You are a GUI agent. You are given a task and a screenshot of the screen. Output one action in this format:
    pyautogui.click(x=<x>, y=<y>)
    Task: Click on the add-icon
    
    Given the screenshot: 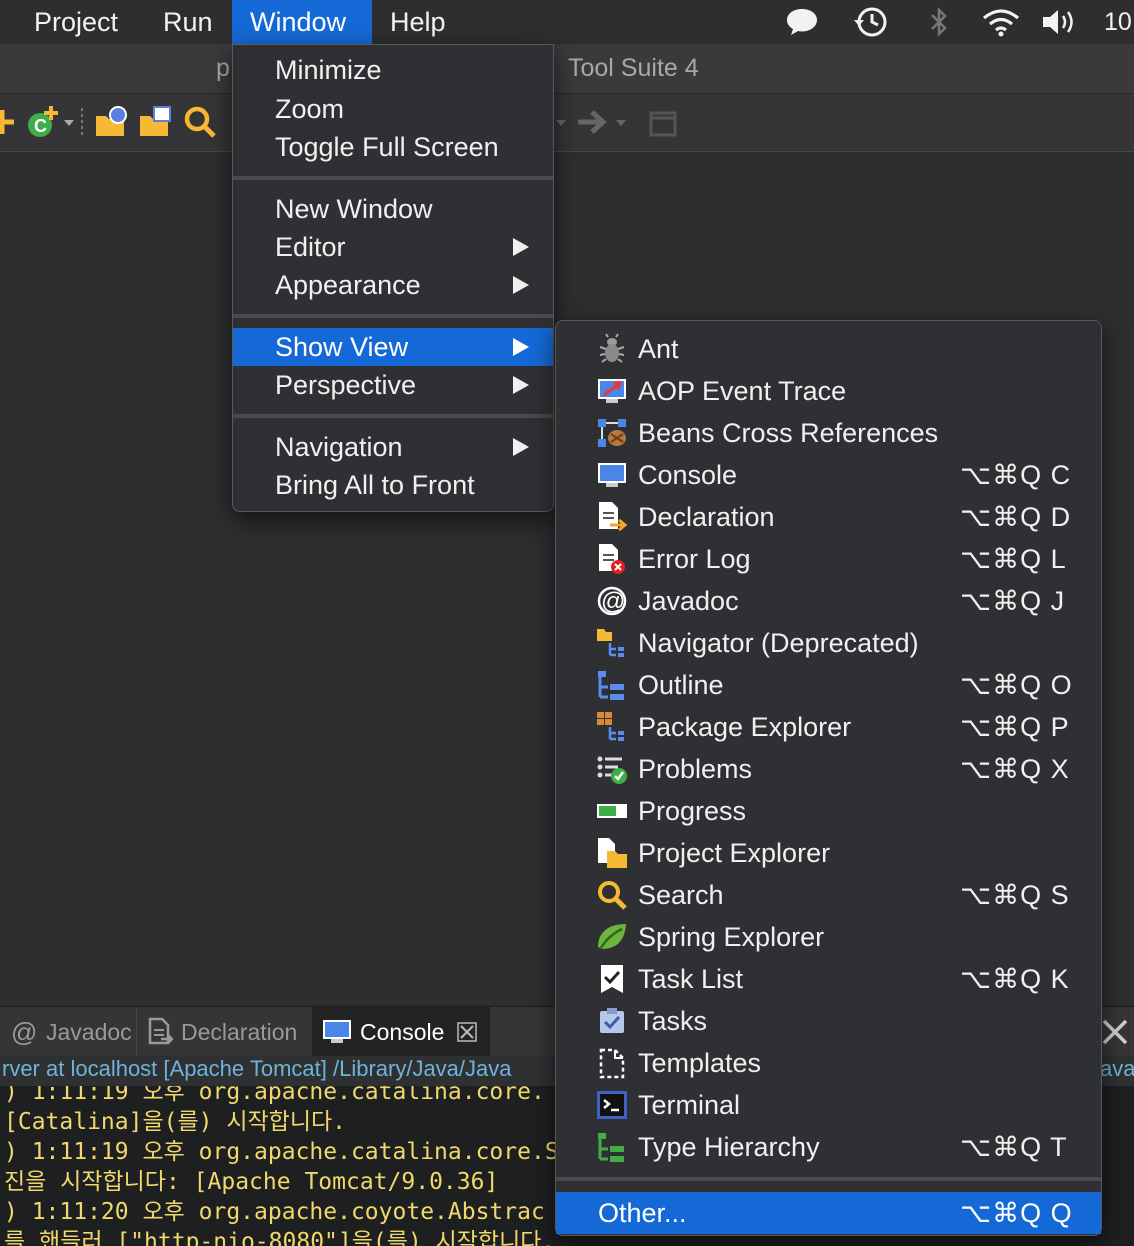 What is the action you would take?
    pyautogui.click(x=12, y=122)
    